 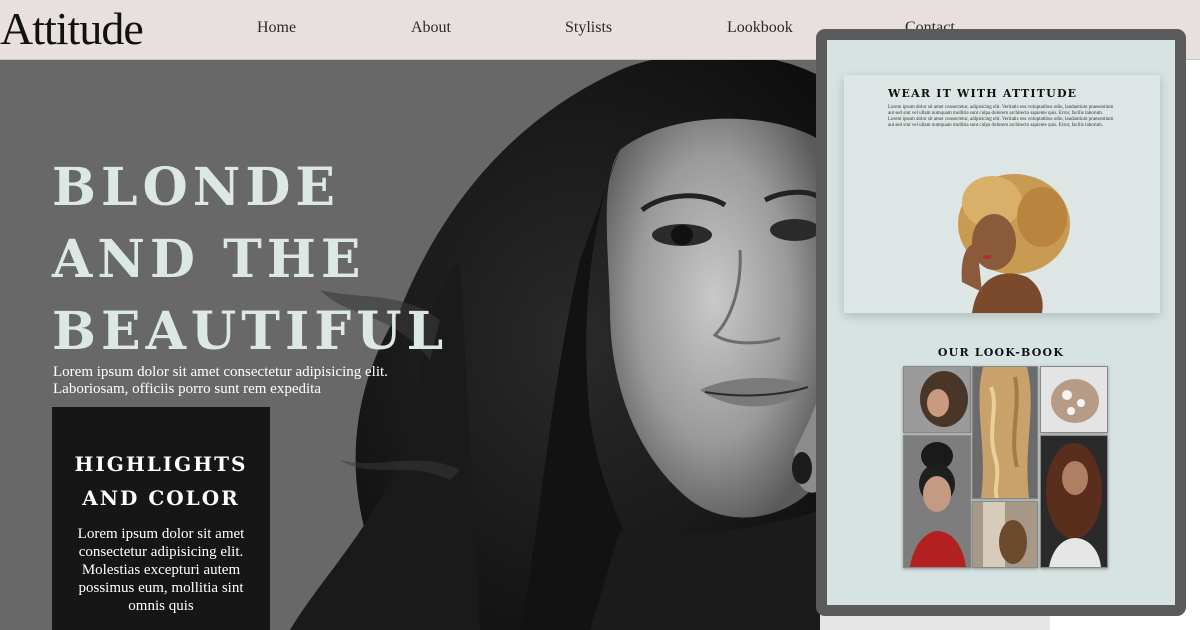 I want to click on site-logo: Attitude, so click(x=72, y=28).